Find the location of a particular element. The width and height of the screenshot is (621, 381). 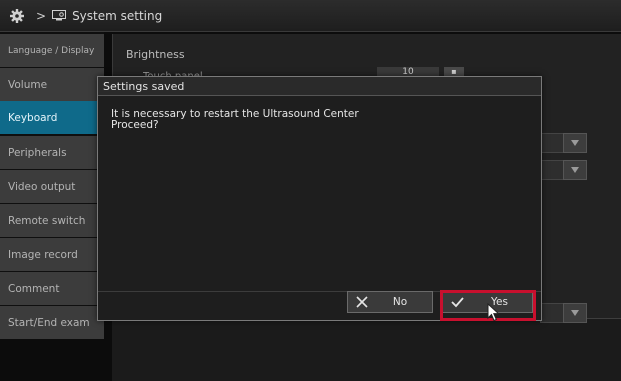

sidebar-item-label: Keyboard is located at coordinates (33, 117).